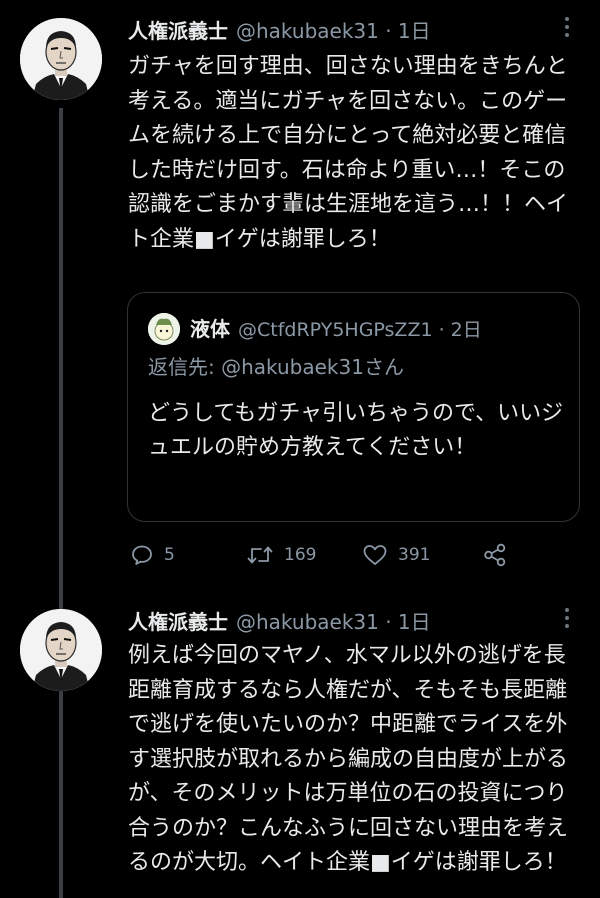  What do you see at coordinates (142, 555) in the screenshot?
I see `reply-icon` at bounding box center [142, 555].